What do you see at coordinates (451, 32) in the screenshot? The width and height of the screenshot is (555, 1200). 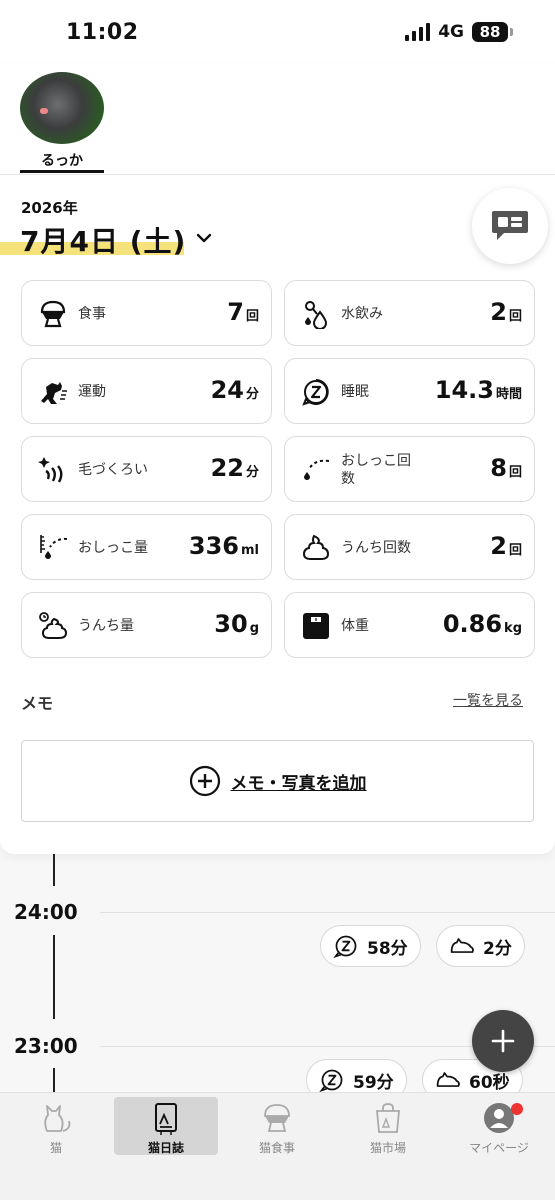 I see `network-type: 4G` at bounding box center [451, 32].